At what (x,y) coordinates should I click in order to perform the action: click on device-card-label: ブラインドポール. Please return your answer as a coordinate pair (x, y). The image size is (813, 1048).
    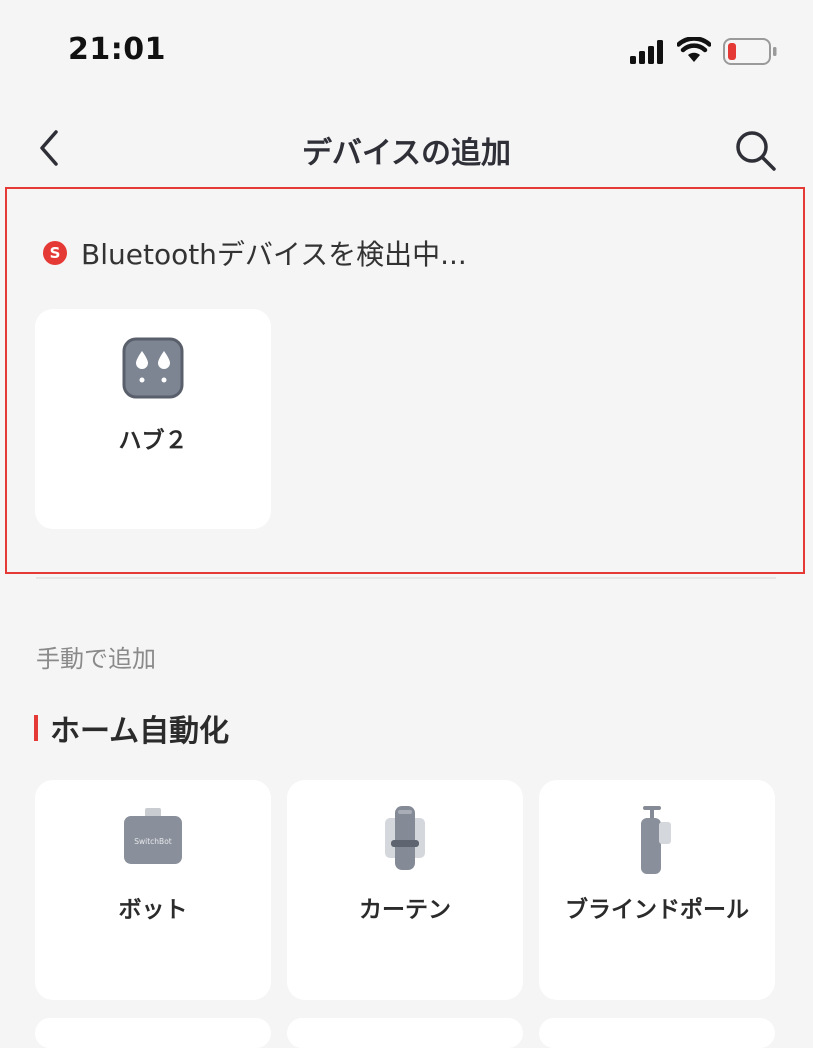
    Looking at the image, I should click on (657, 910).